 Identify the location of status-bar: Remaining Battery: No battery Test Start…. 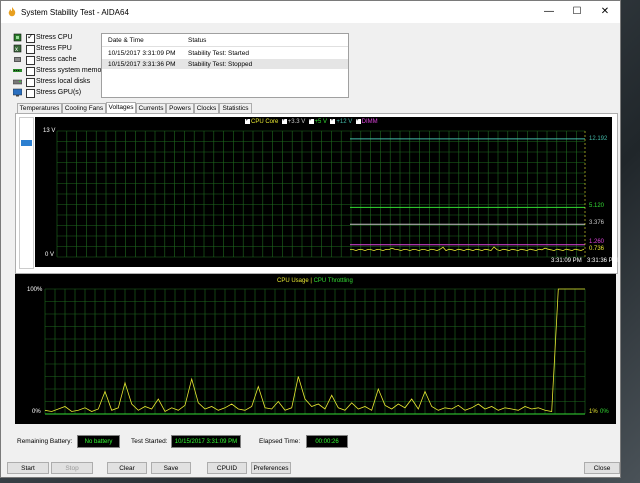
(310, 442).